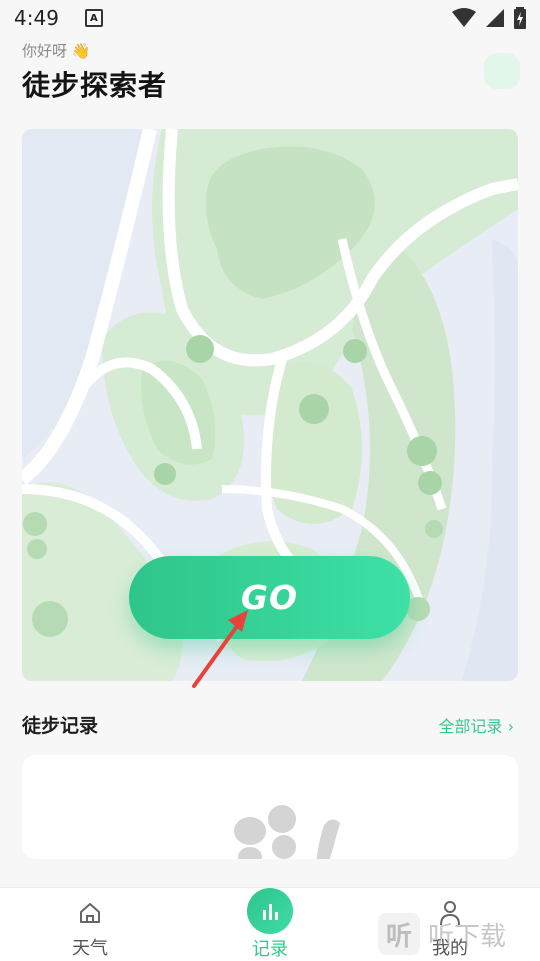  I want to click on watermark-logo: 听, so click(399, 934).